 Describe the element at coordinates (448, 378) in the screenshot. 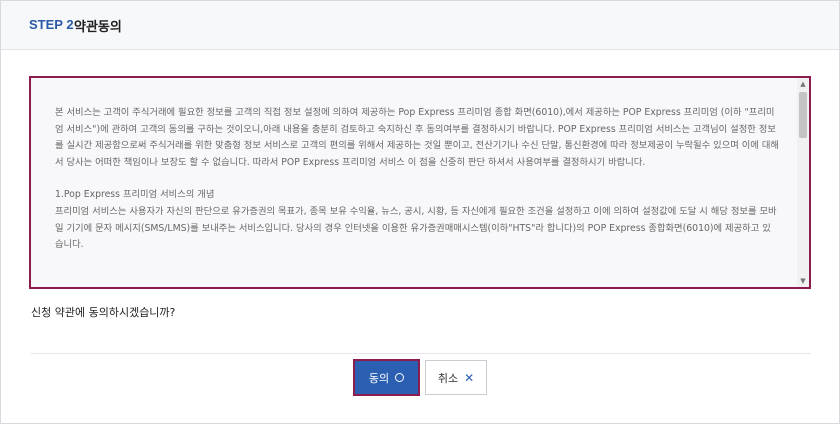

I see `cancel-button-label: 취소` at that location.